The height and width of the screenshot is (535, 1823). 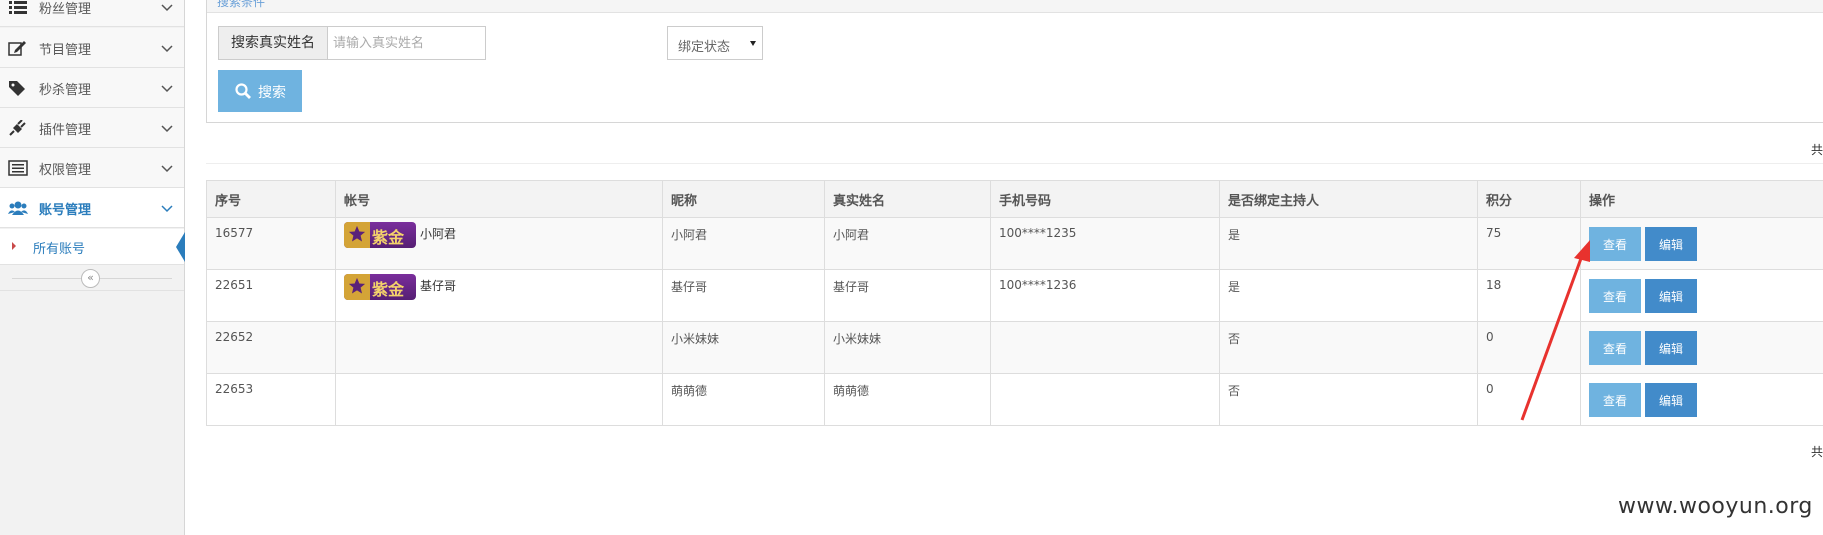 I want to click on bind-status-select: 绑定状态, so click(x=715, y=43).